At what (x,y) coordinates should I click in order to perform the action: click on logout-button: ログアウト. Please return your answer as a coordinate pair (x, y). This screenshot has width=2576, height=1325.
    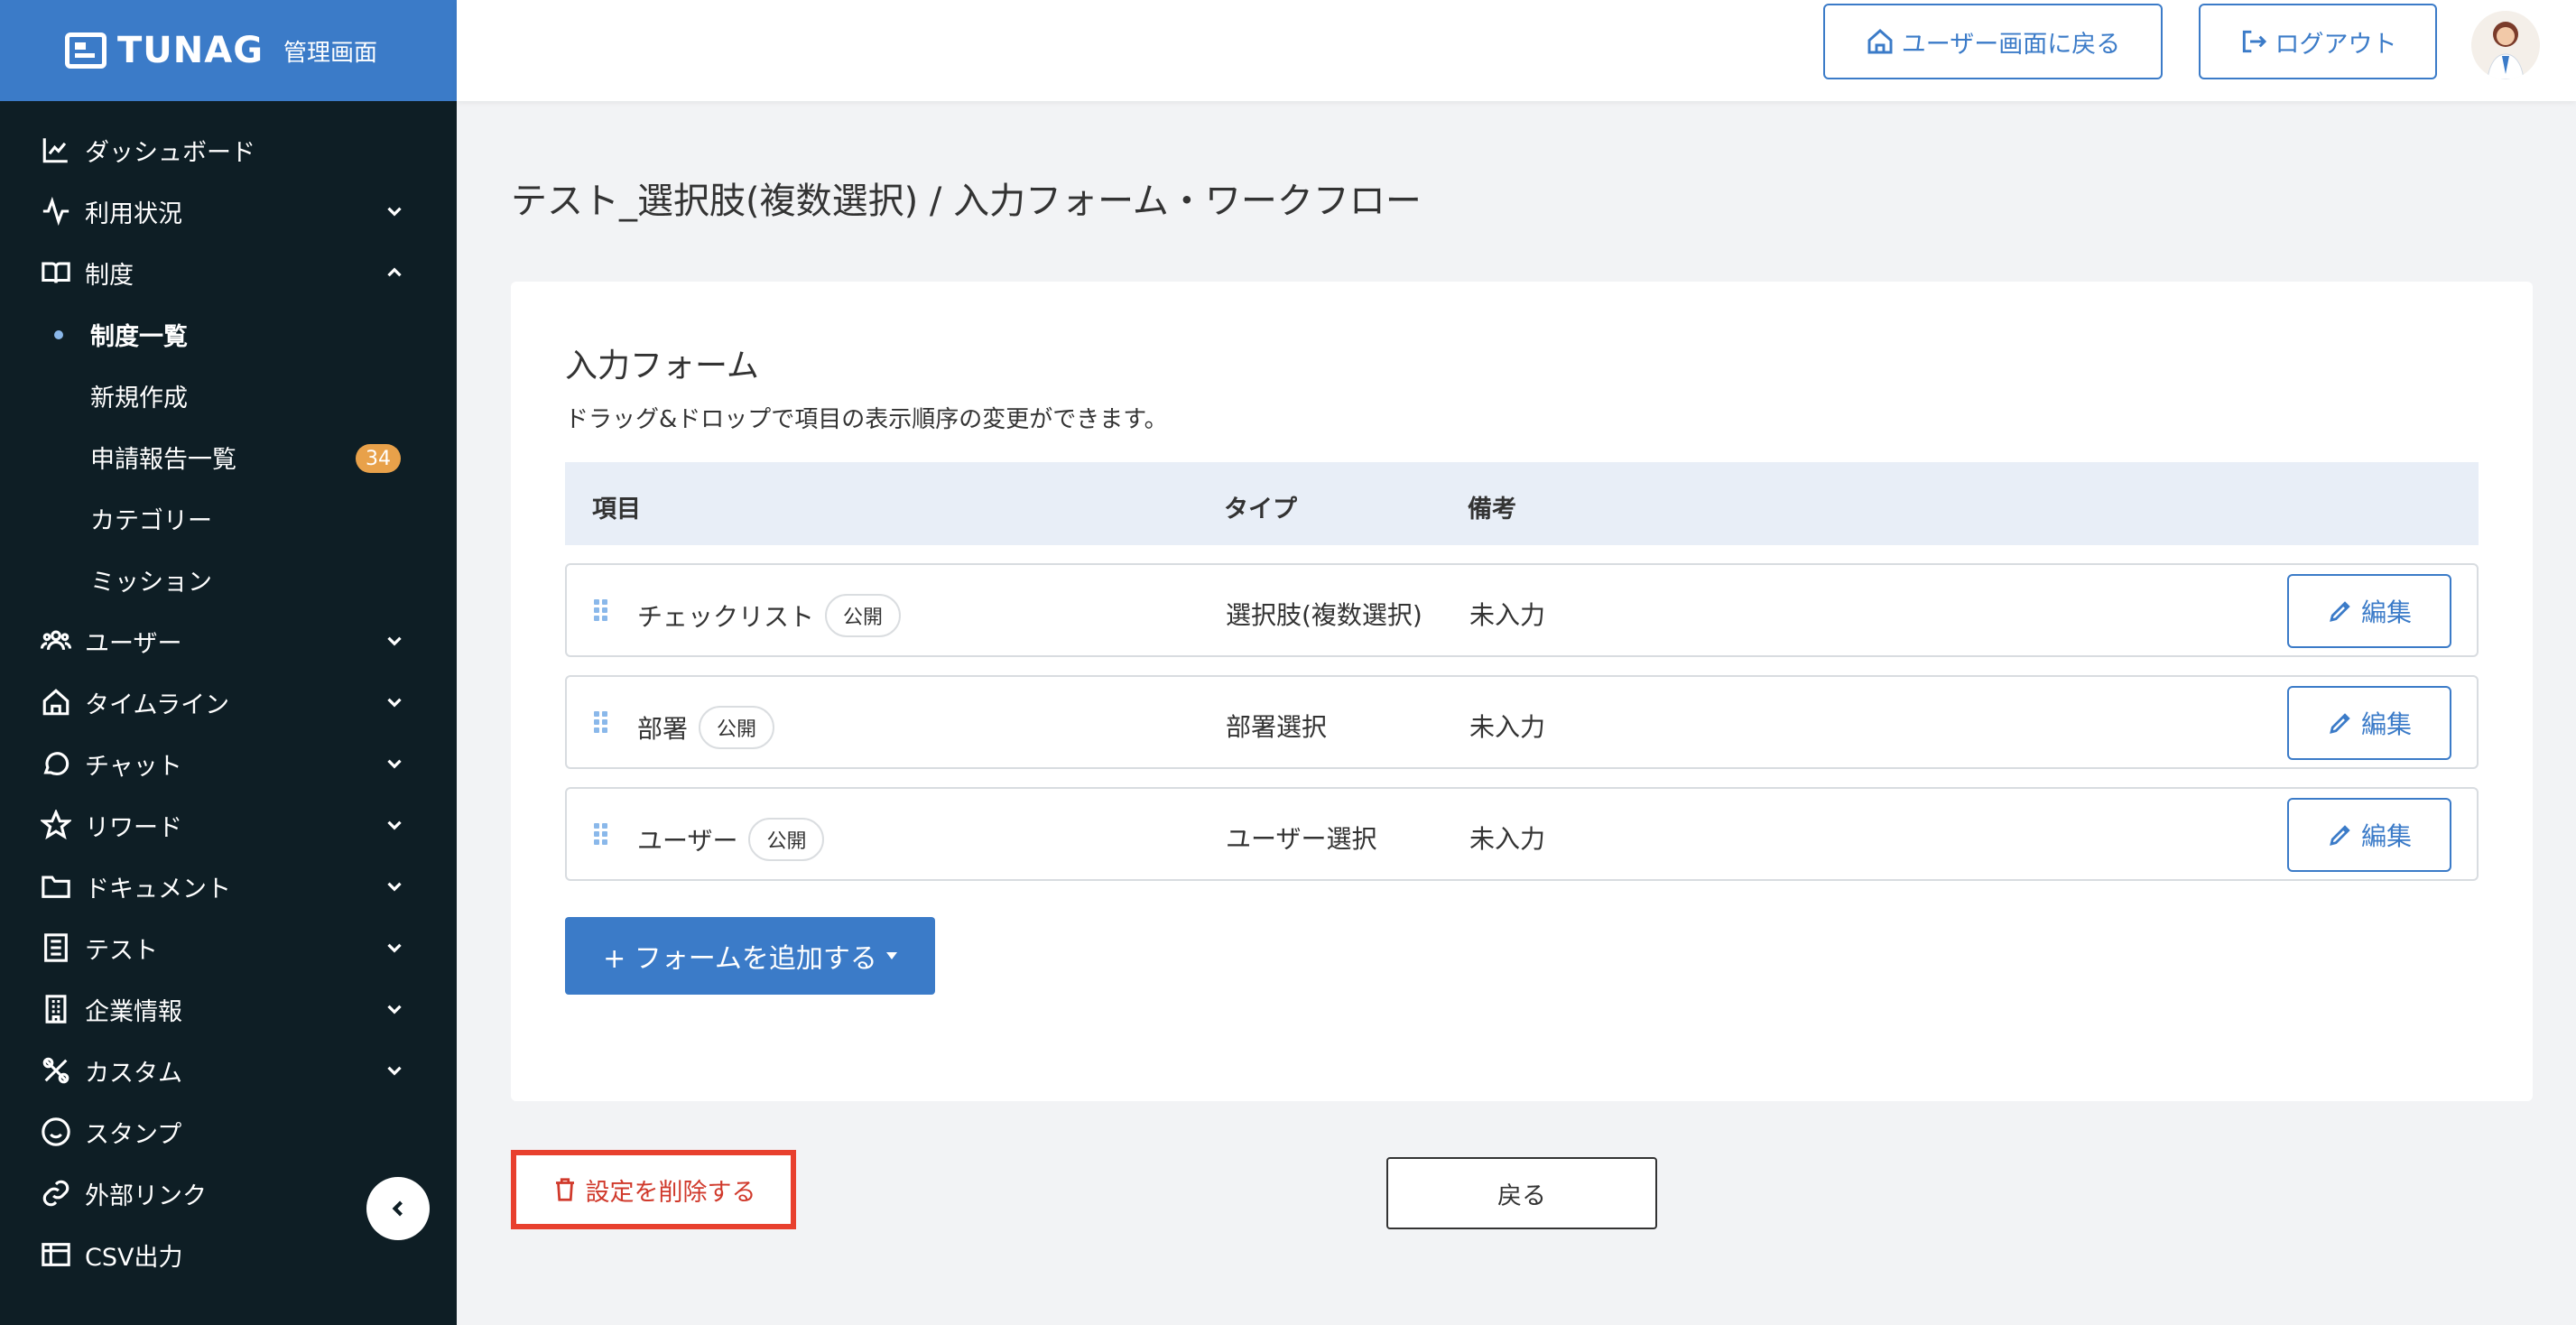
    Looking at the image, I should click on (2318, 41).